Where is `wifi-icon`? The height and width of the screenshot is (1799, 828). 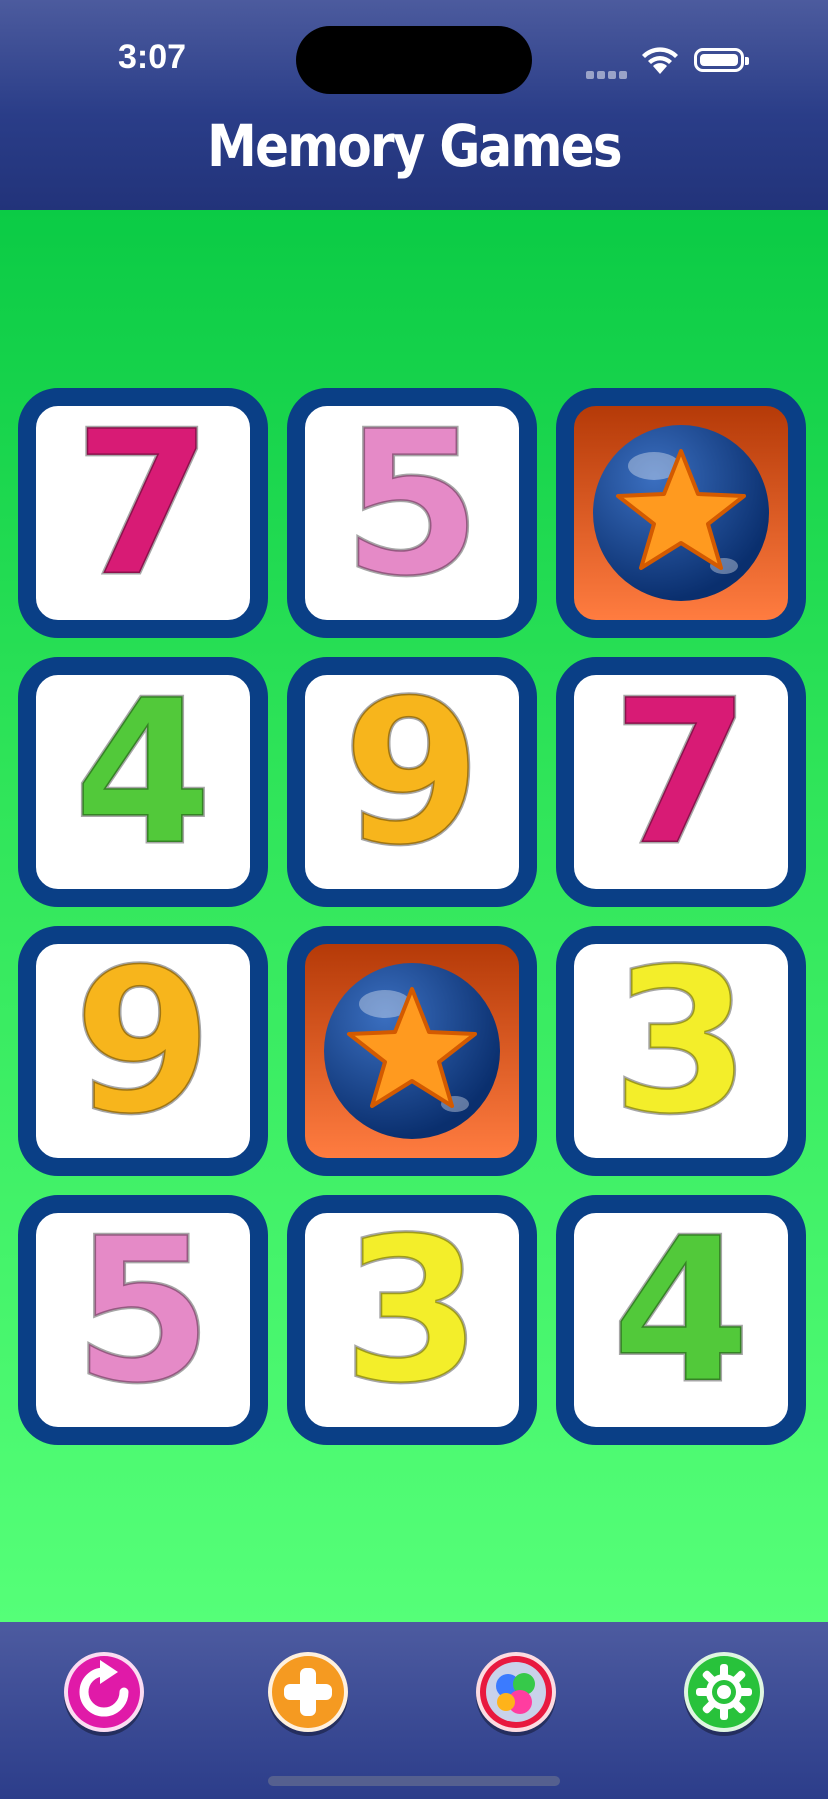
wifi-icon is located at coordinates (660, 60).